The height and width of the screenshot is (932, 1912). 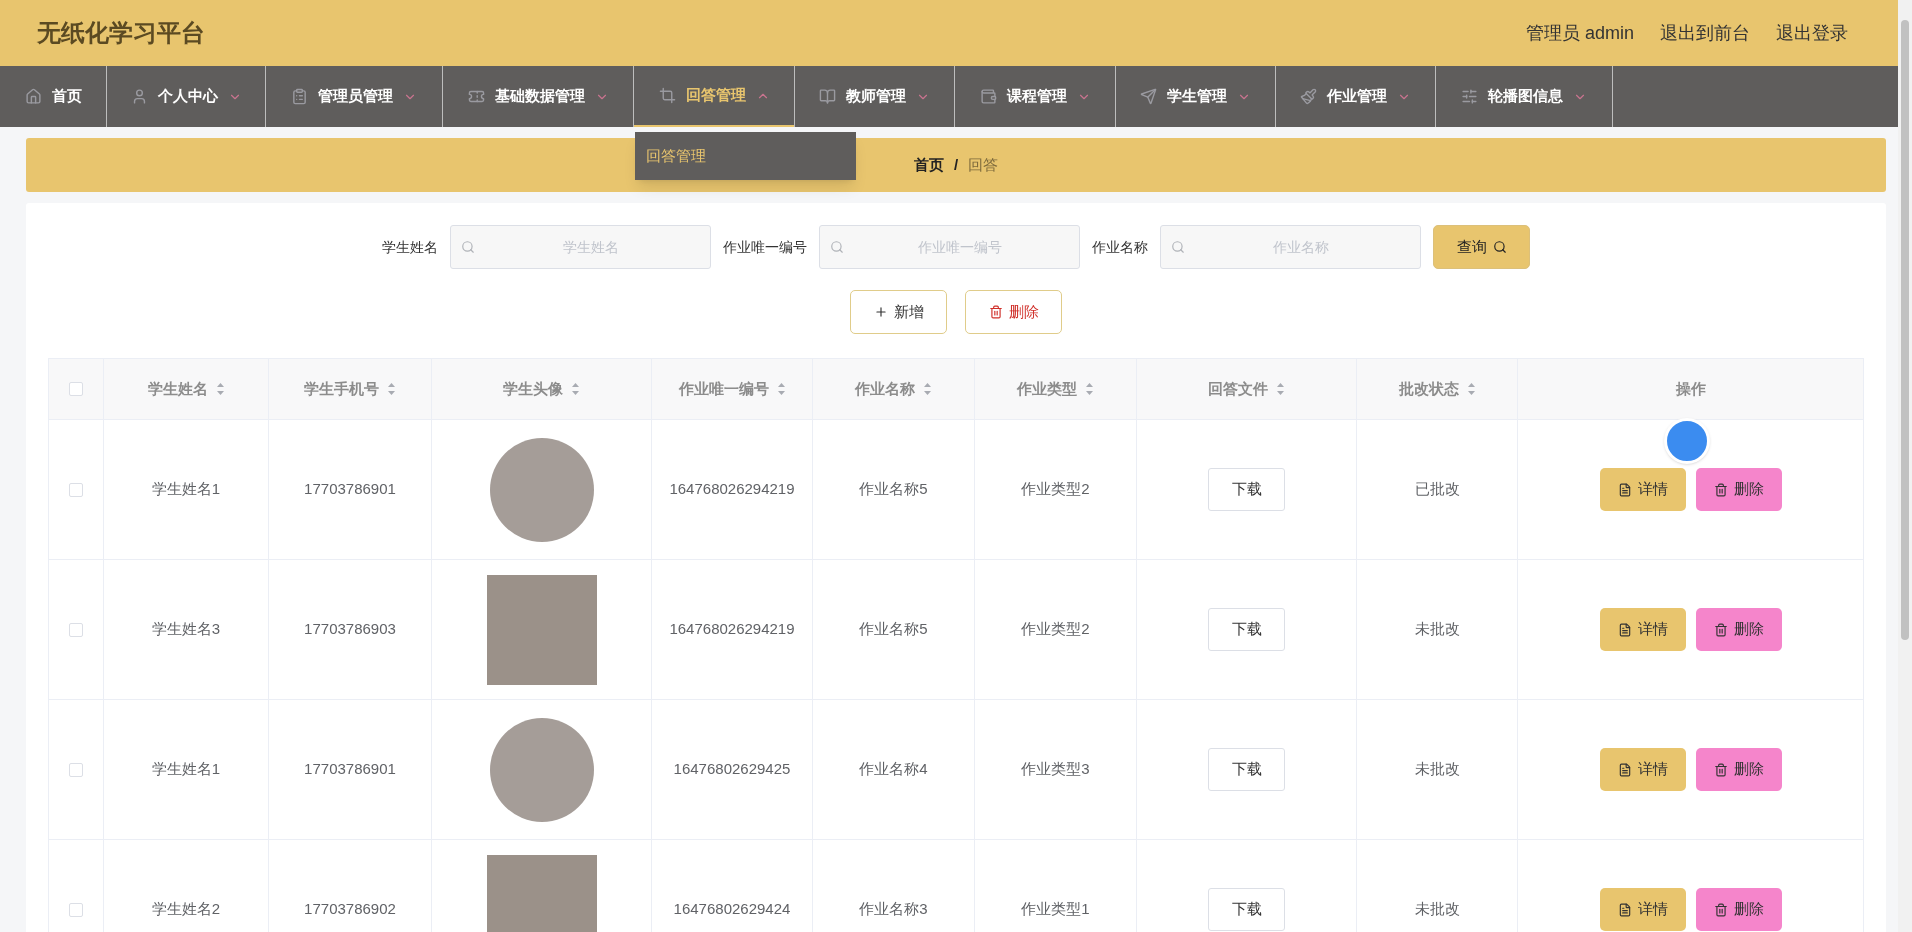 What do you see at coordinates (354, 96) in the screenshot?
I see `nav-tab: 管理员管理` at bounding box center [354, 96].